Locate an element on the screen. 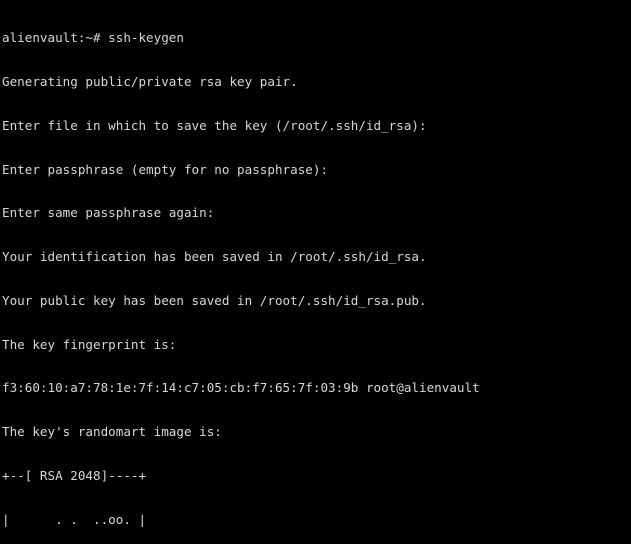  terminal-line: The key's randomart image is: is located at coordinates (112, 432).